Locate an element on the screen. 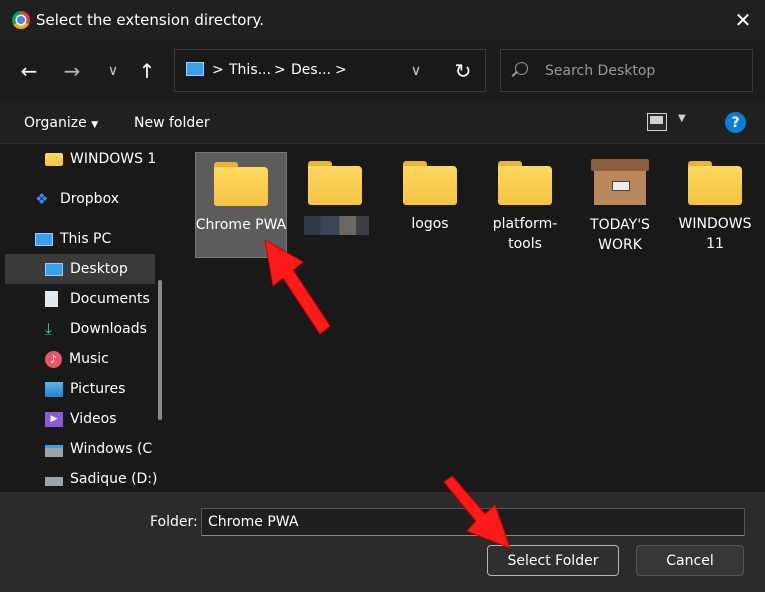  recent-locations-button: ∨ is located at coordinates (113, 71).